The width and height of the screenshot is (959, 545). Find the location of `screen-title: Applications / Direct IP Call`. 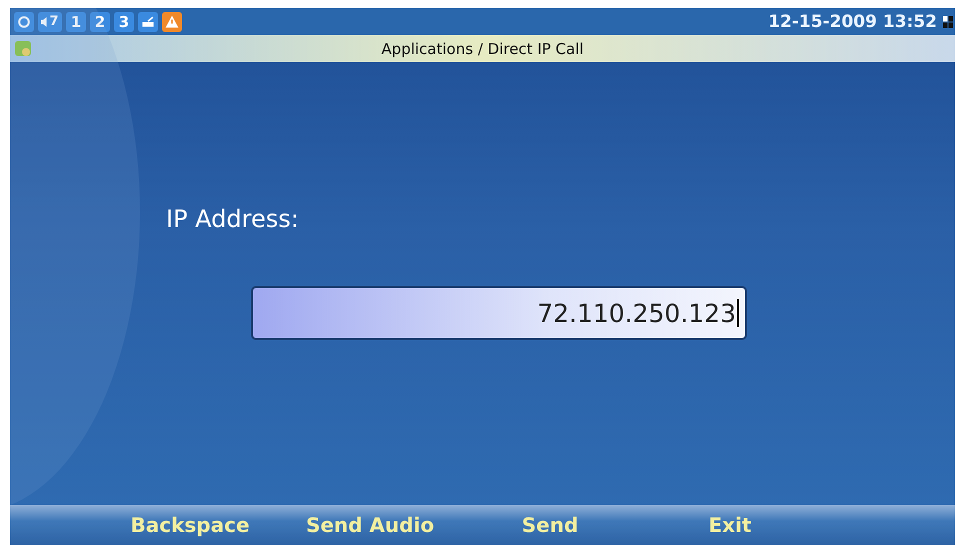

screen-title: Applications / Direct IP Call is located at coordinates (482, 49).